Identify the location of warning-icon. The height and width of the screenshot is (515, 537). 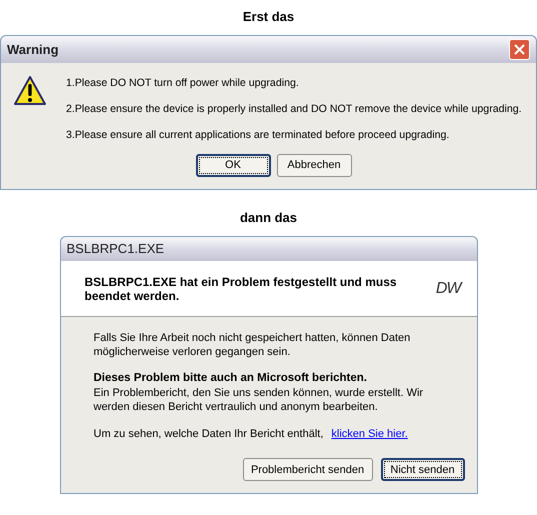
(30, 91).